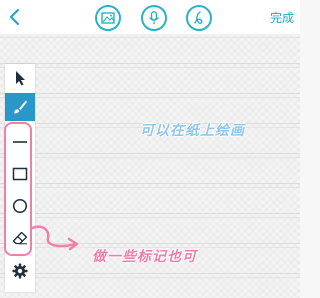 The width and height of the screenshot is (320, 298). I want to click on image-icon, so click(108, 18).